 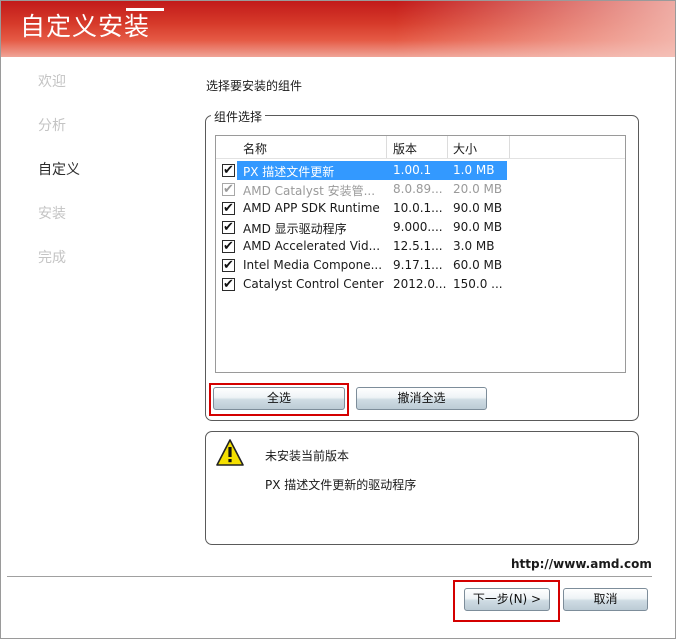 What do you see at coordinates (145, 9) in the screenshot?
I see `title-accent-line` at bounding box center [145, 9].